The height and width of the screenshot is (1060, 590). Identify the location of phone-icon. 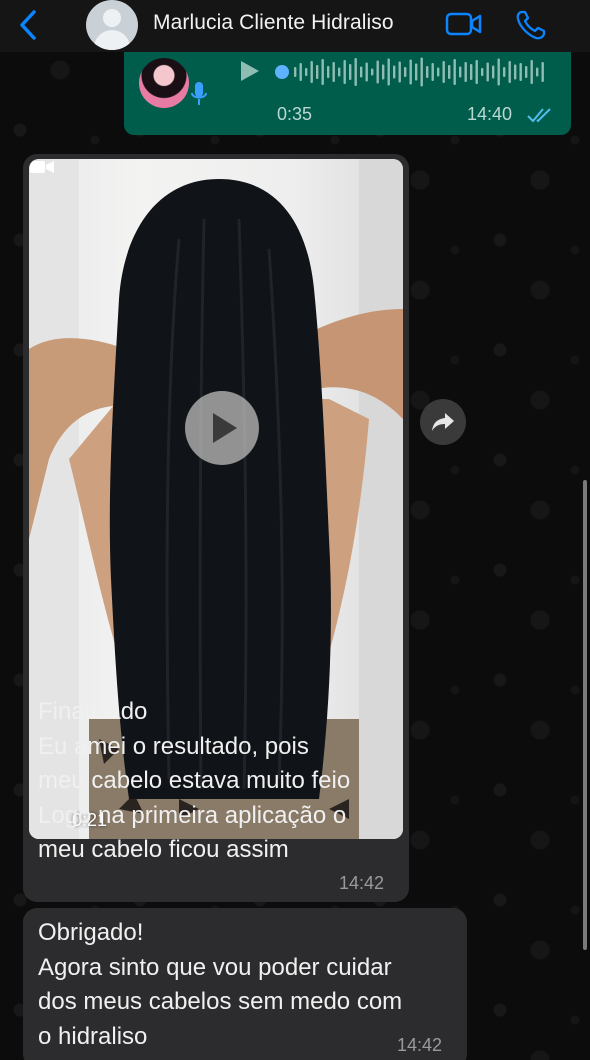
(531, 25).